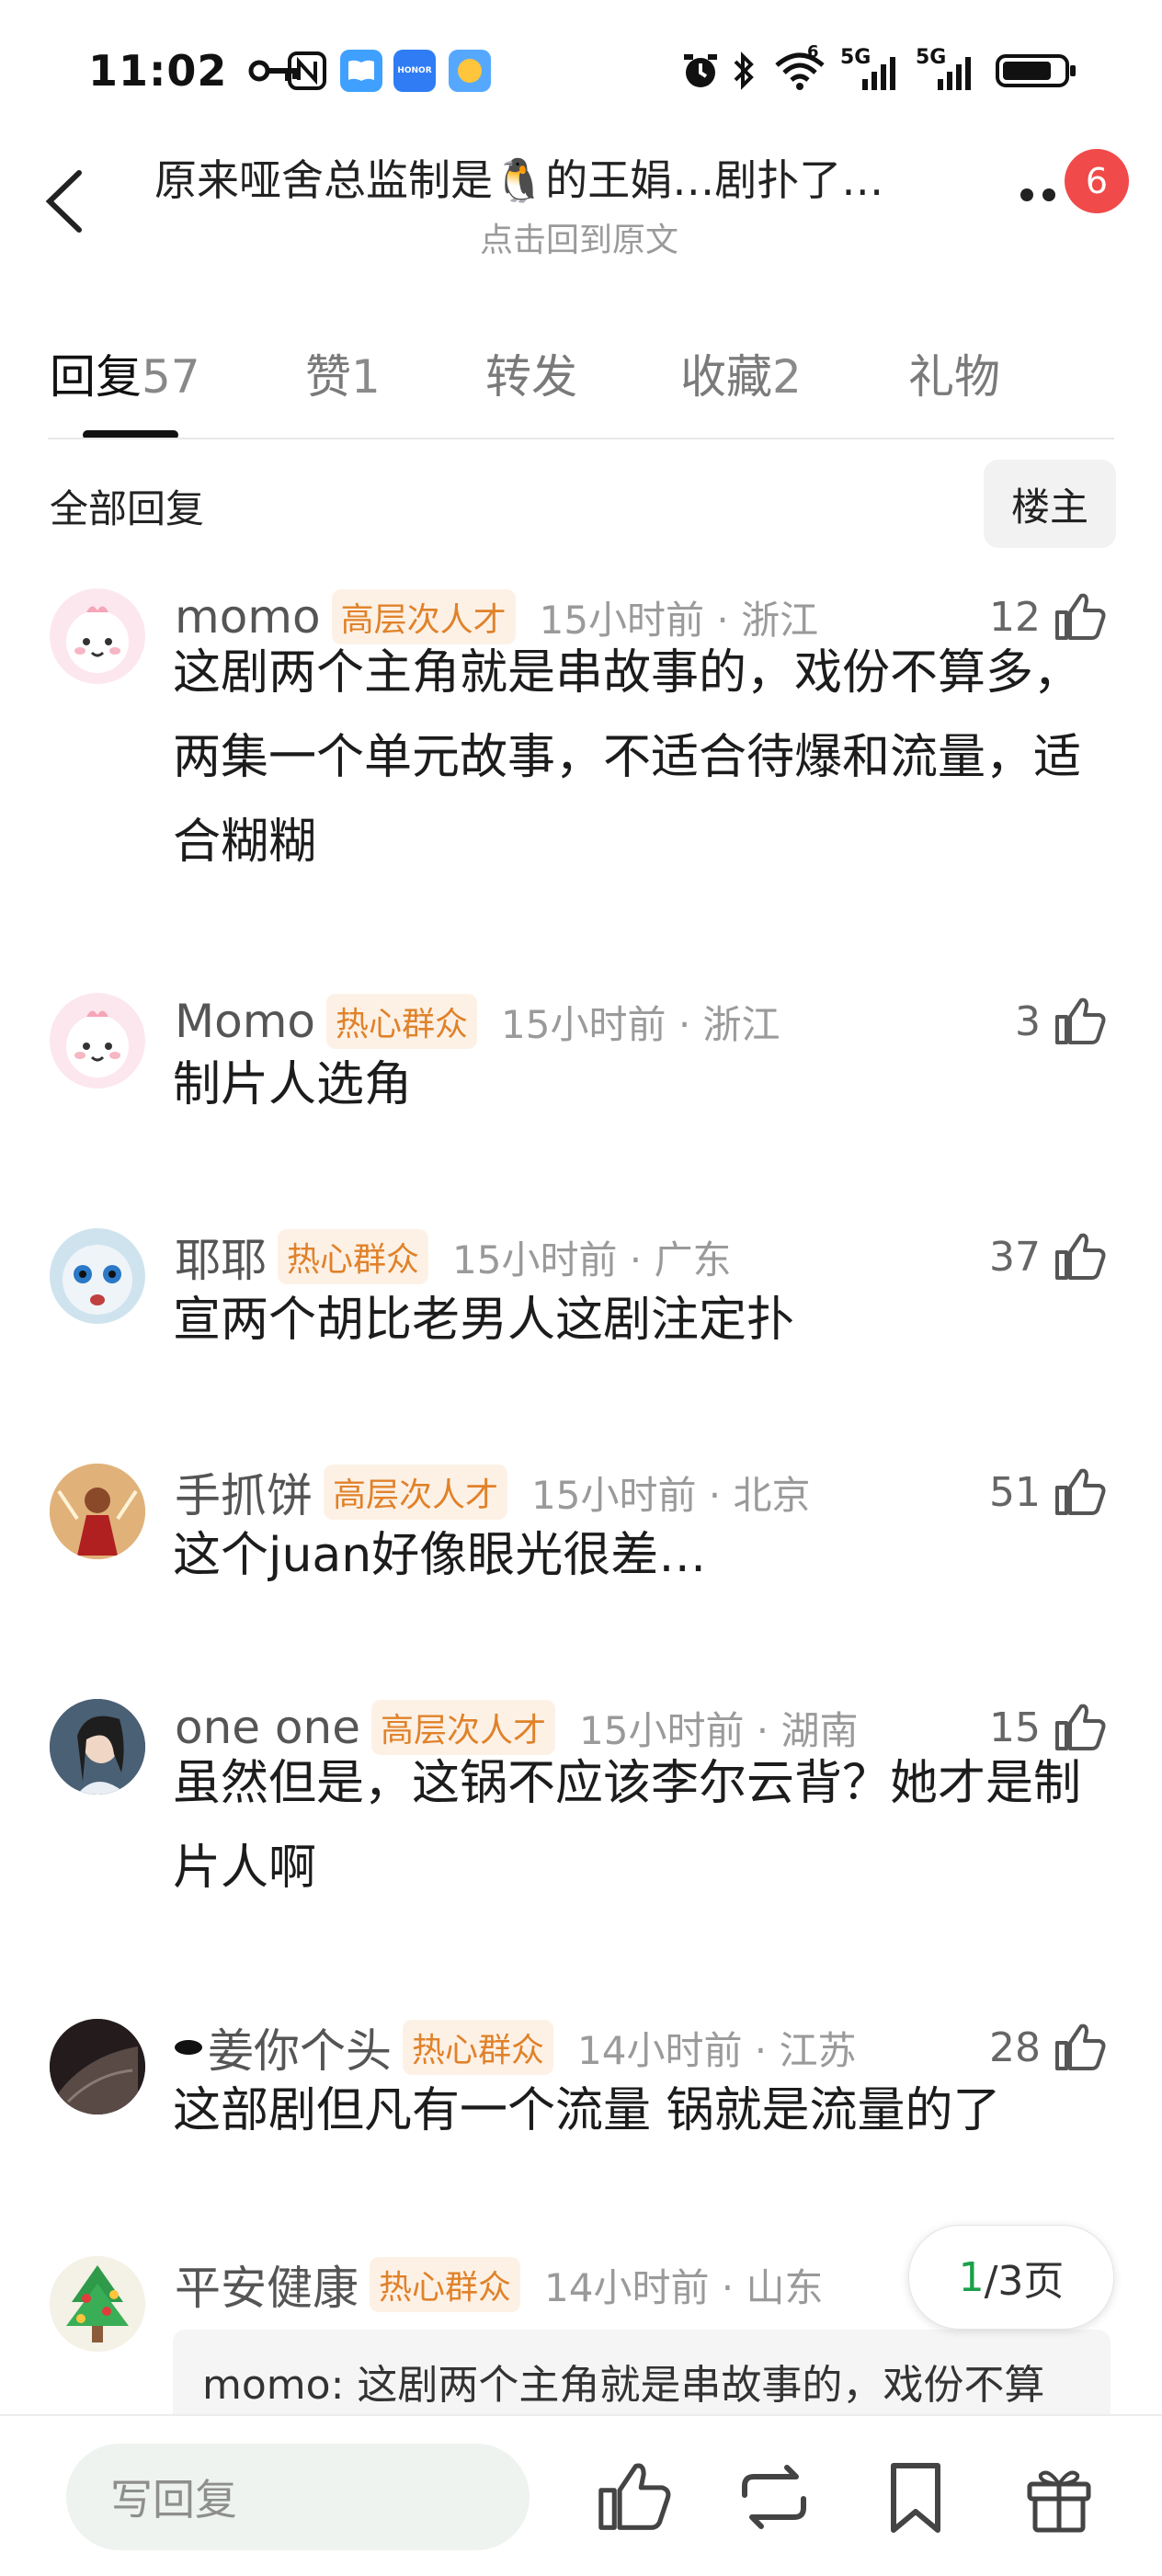  Describe the element at coordinates (581, 438) in the screenshot. I see `tab-divider` at that location.